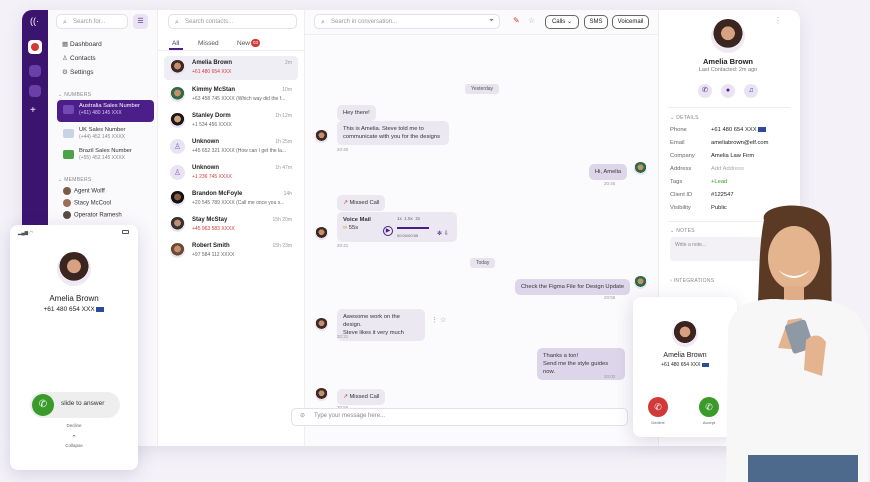  I want to click on workspace-3-icon, so click(35, 91).